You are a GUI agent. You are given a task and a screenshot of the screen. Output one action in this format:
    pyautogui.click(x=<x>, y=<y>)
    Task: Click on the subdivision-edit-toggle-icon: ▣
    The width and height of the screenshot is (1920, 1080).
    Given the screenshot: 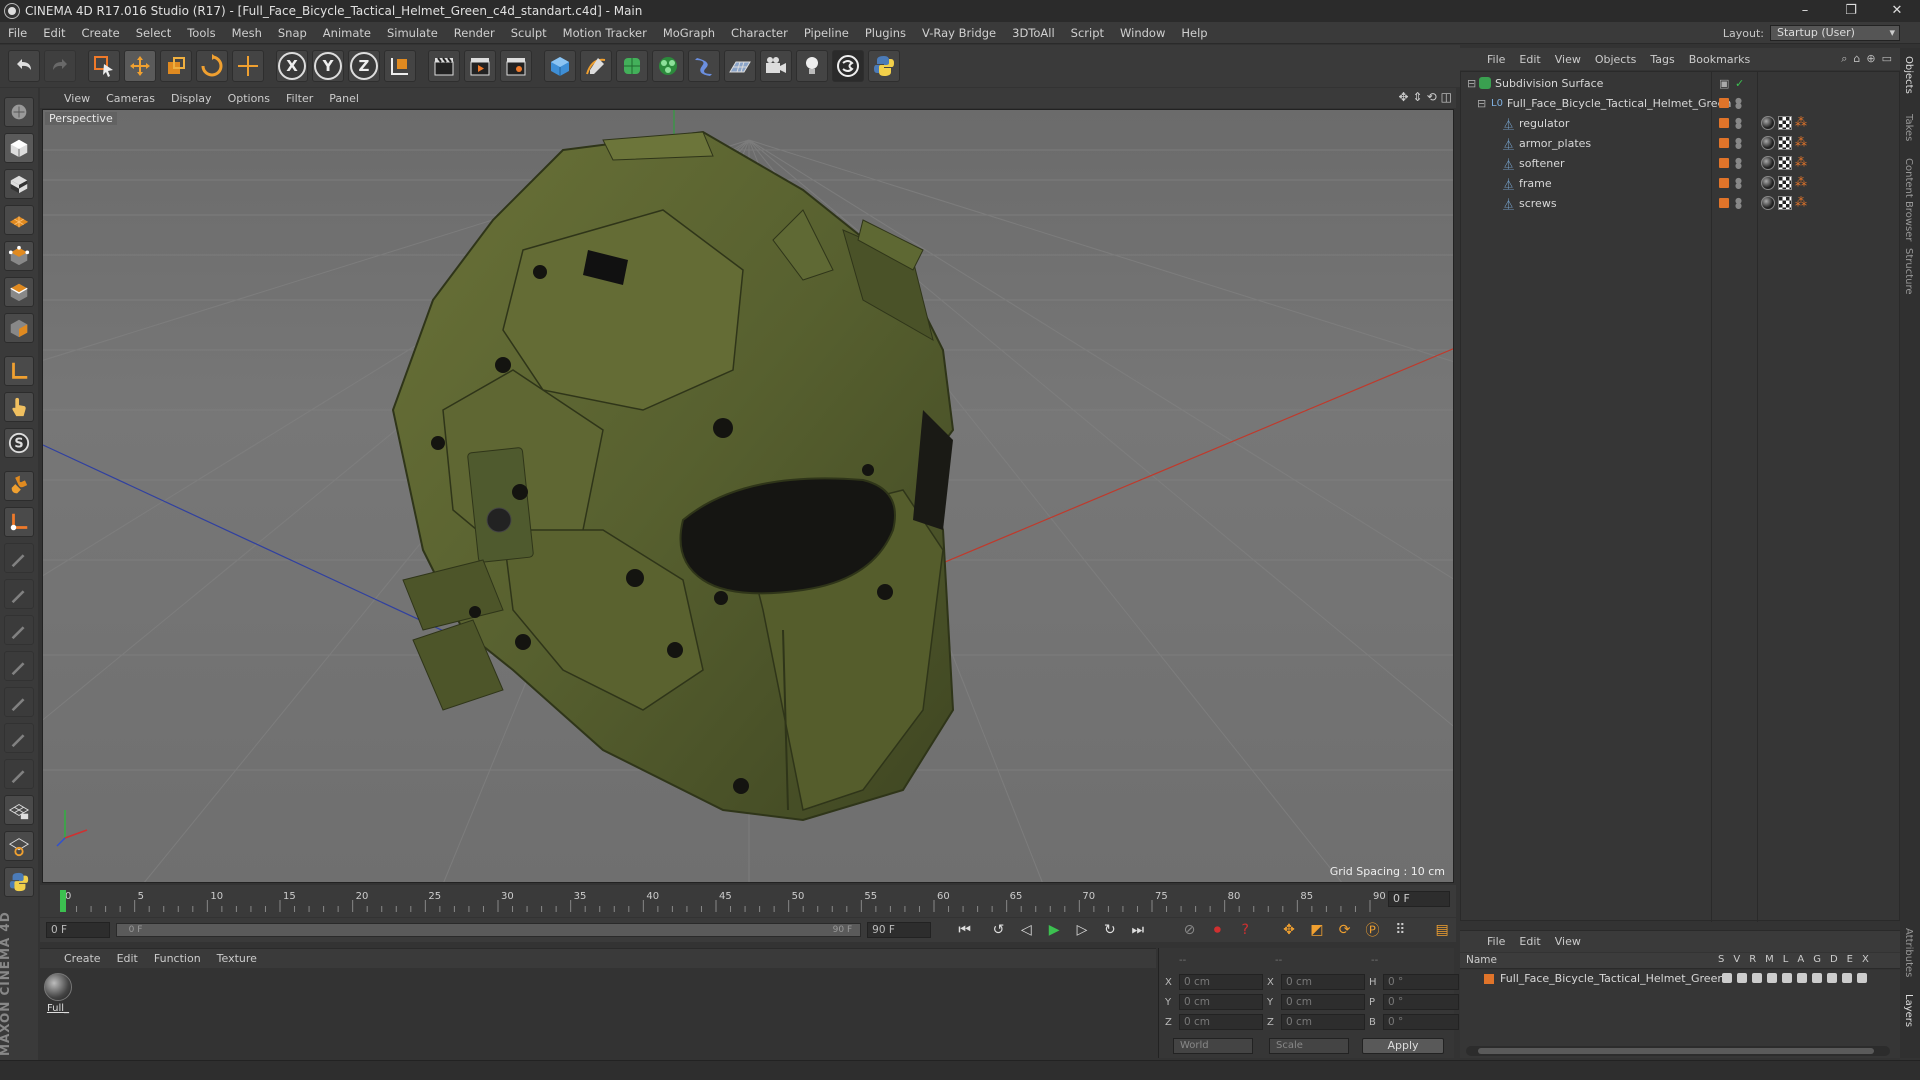 What is the action you would take?
    pyautogui.click(x=1724, y=83)
    